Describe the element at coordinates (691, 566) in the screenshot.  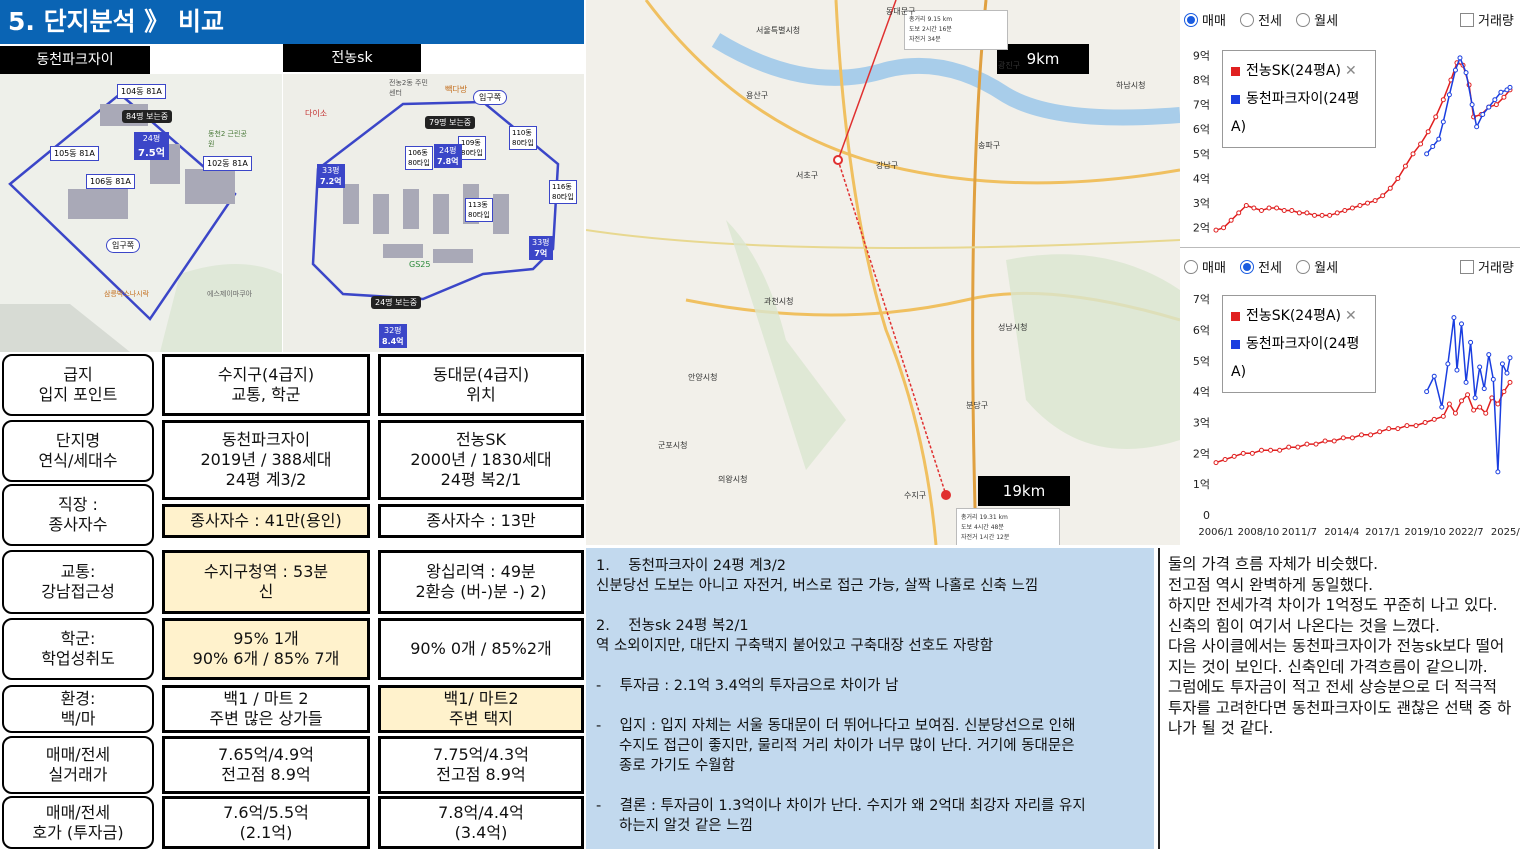
I see `note-line: 1. 동천파크자이 24평 계3/2` at that location.